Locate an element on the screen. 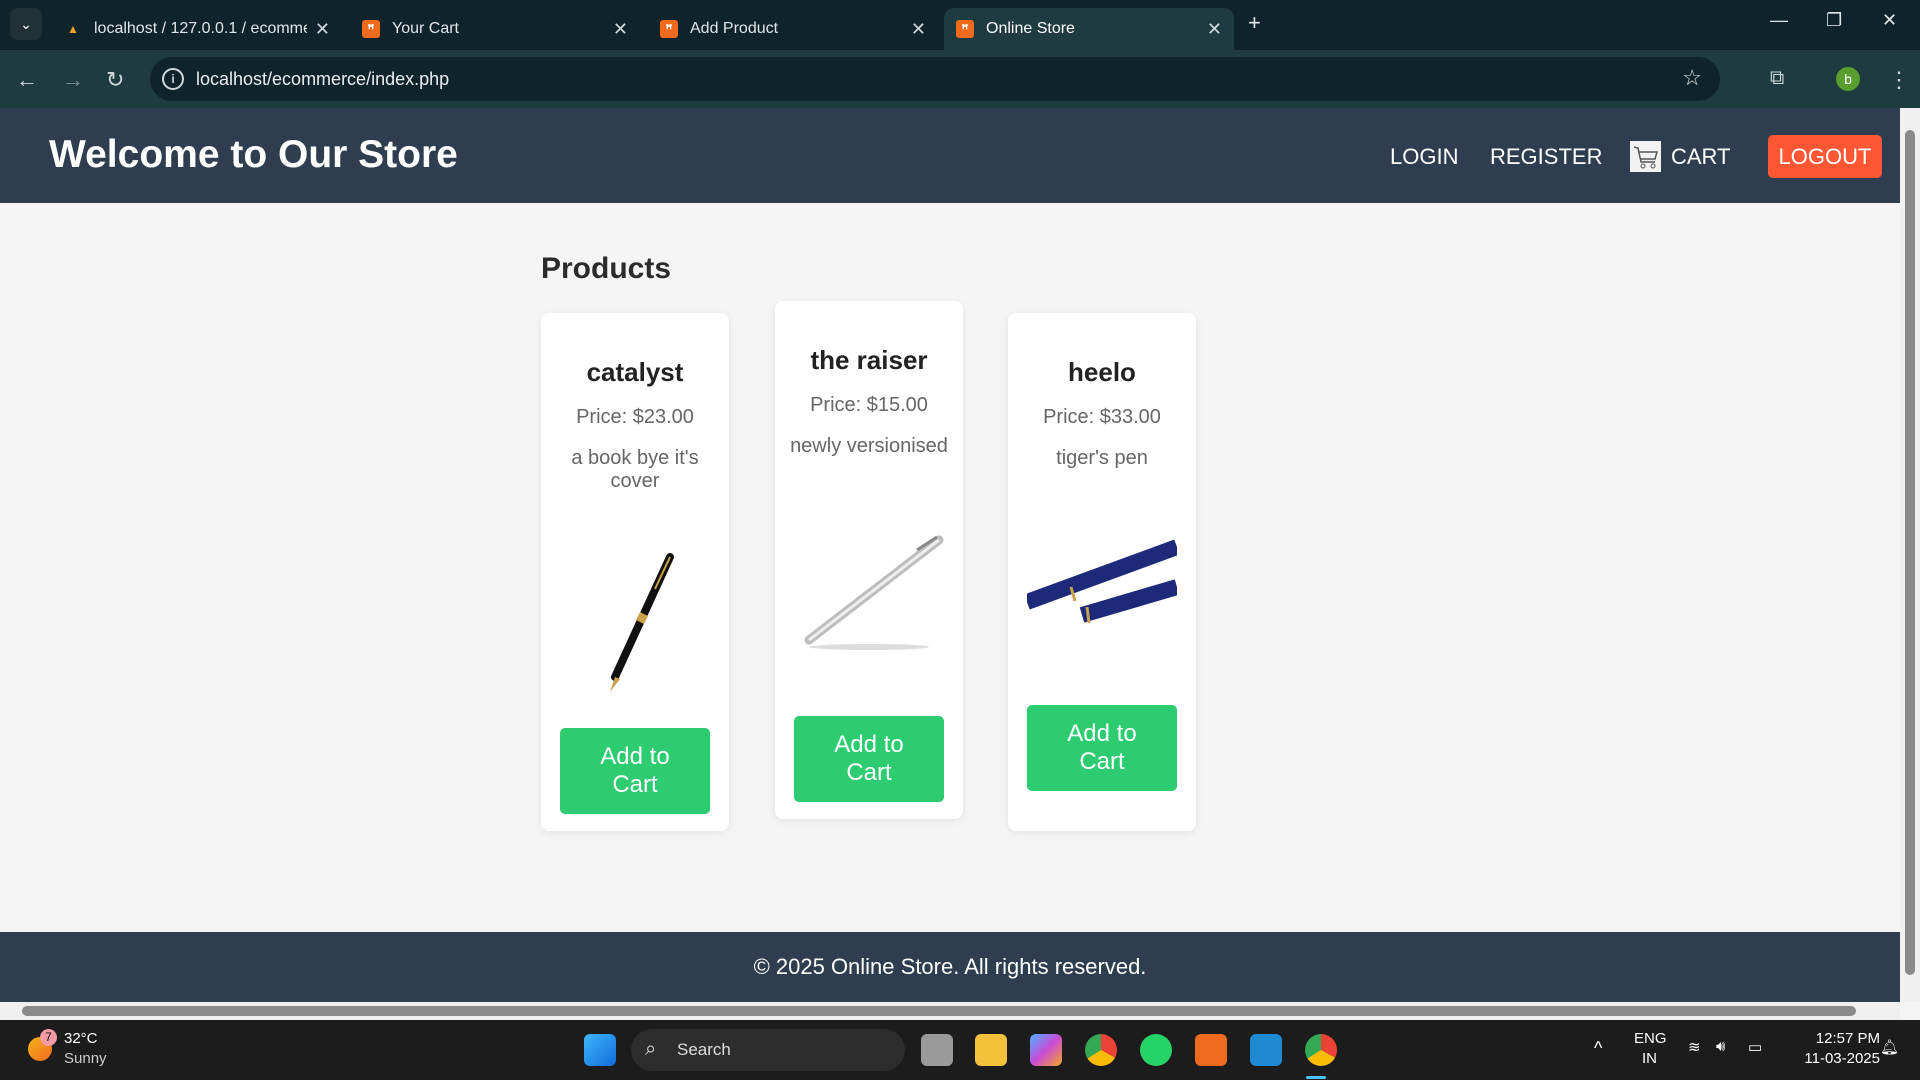  horizontal-scrollbar is located at coordinates (950, 1011).